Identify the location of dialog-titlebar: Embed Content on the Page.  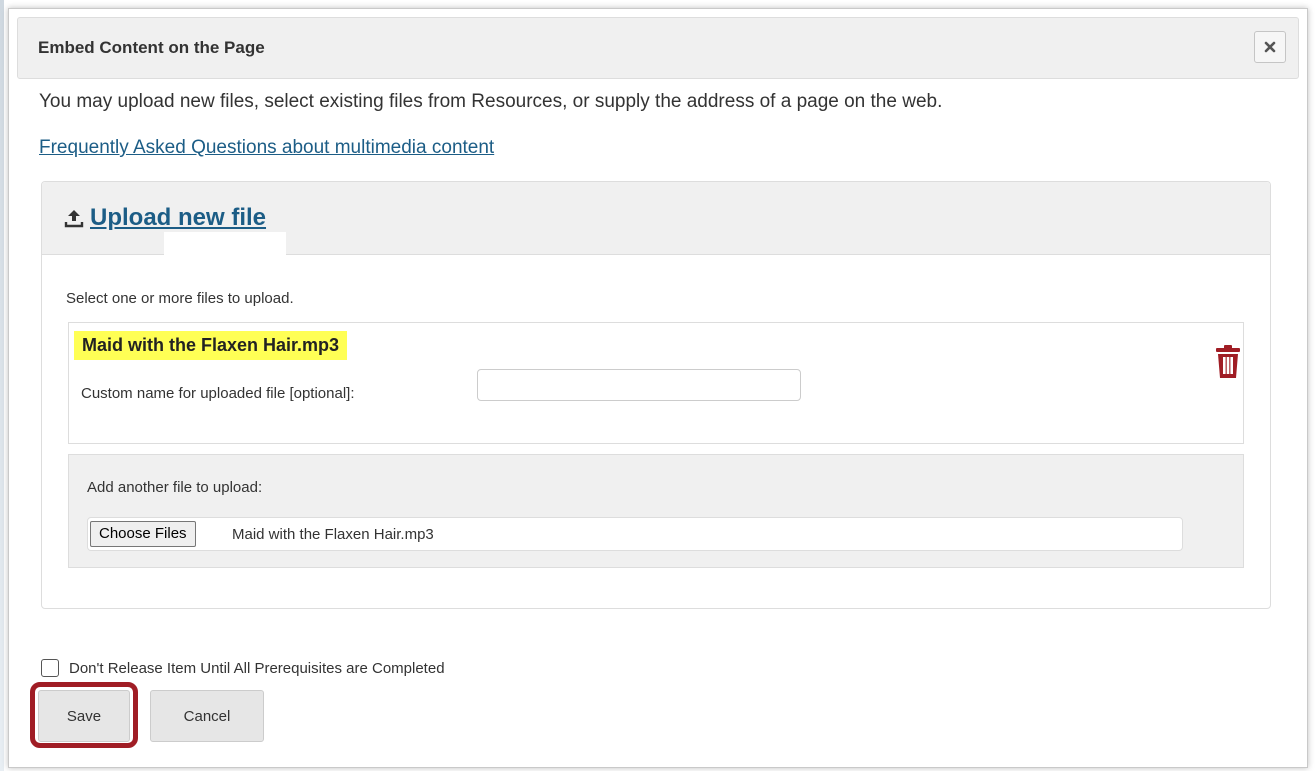
(658, 48).